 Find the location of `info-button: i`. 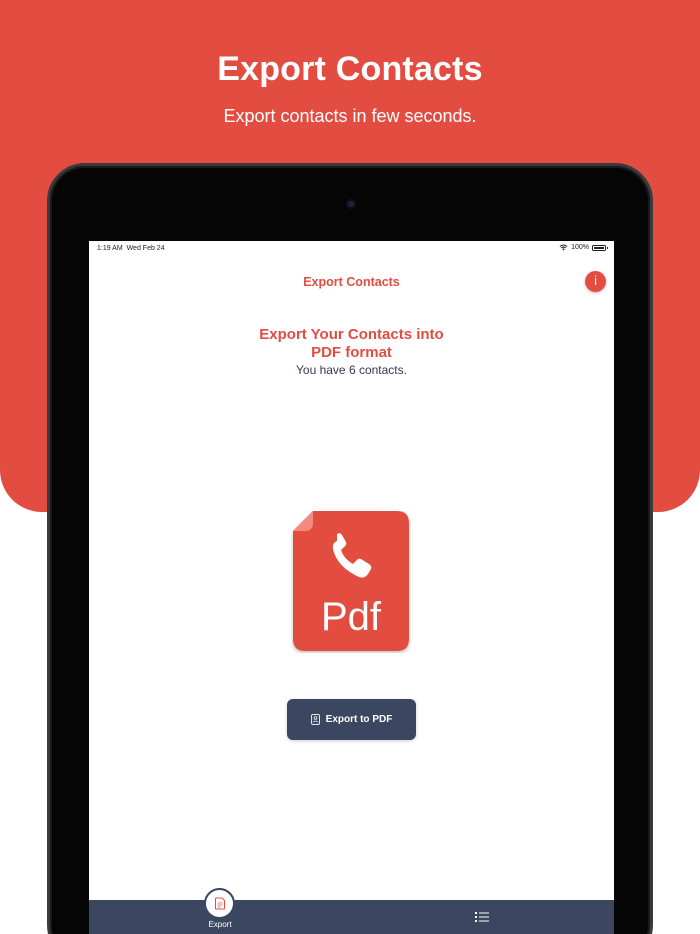

info-button: i is located at coordinates (595, 281).